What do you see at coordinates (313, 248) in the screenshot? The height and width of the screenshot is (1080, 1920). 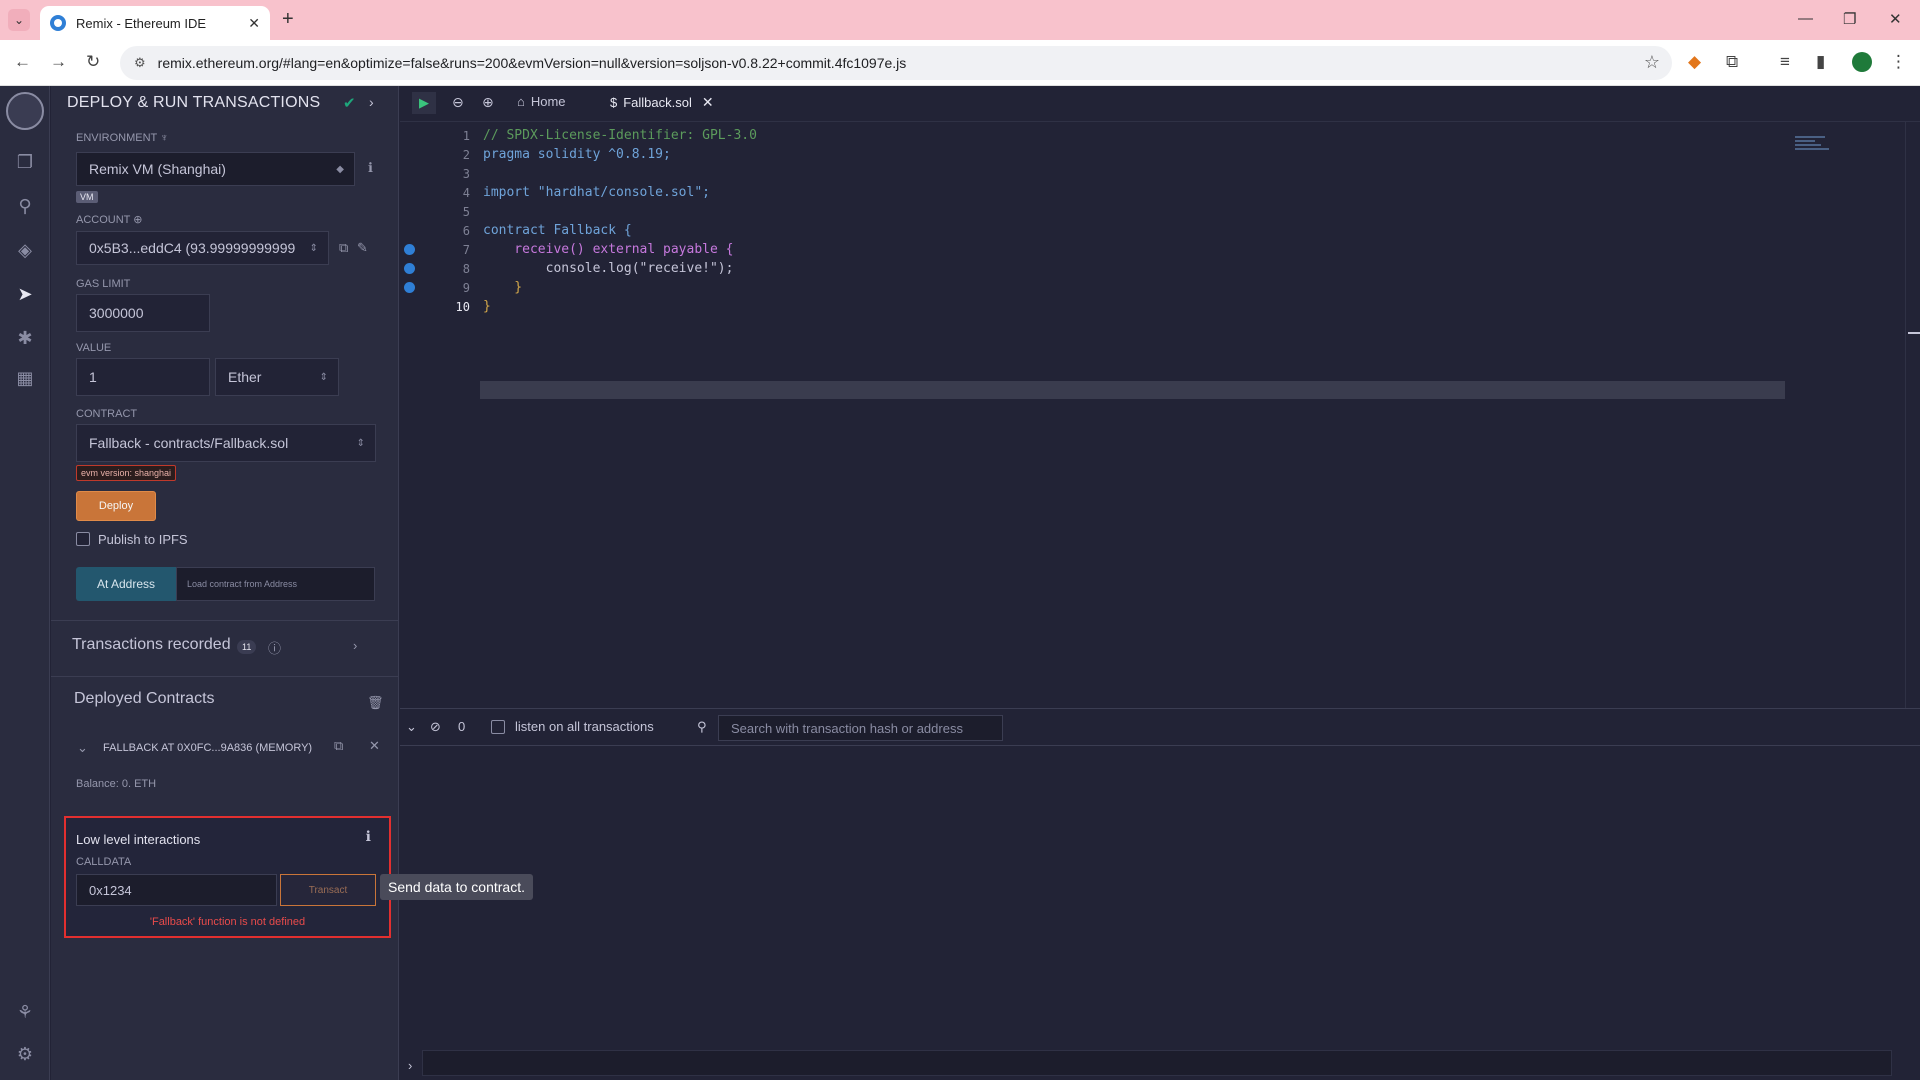 I see `select-arrow-icon: ⇕` at bounding box center [313, 248].